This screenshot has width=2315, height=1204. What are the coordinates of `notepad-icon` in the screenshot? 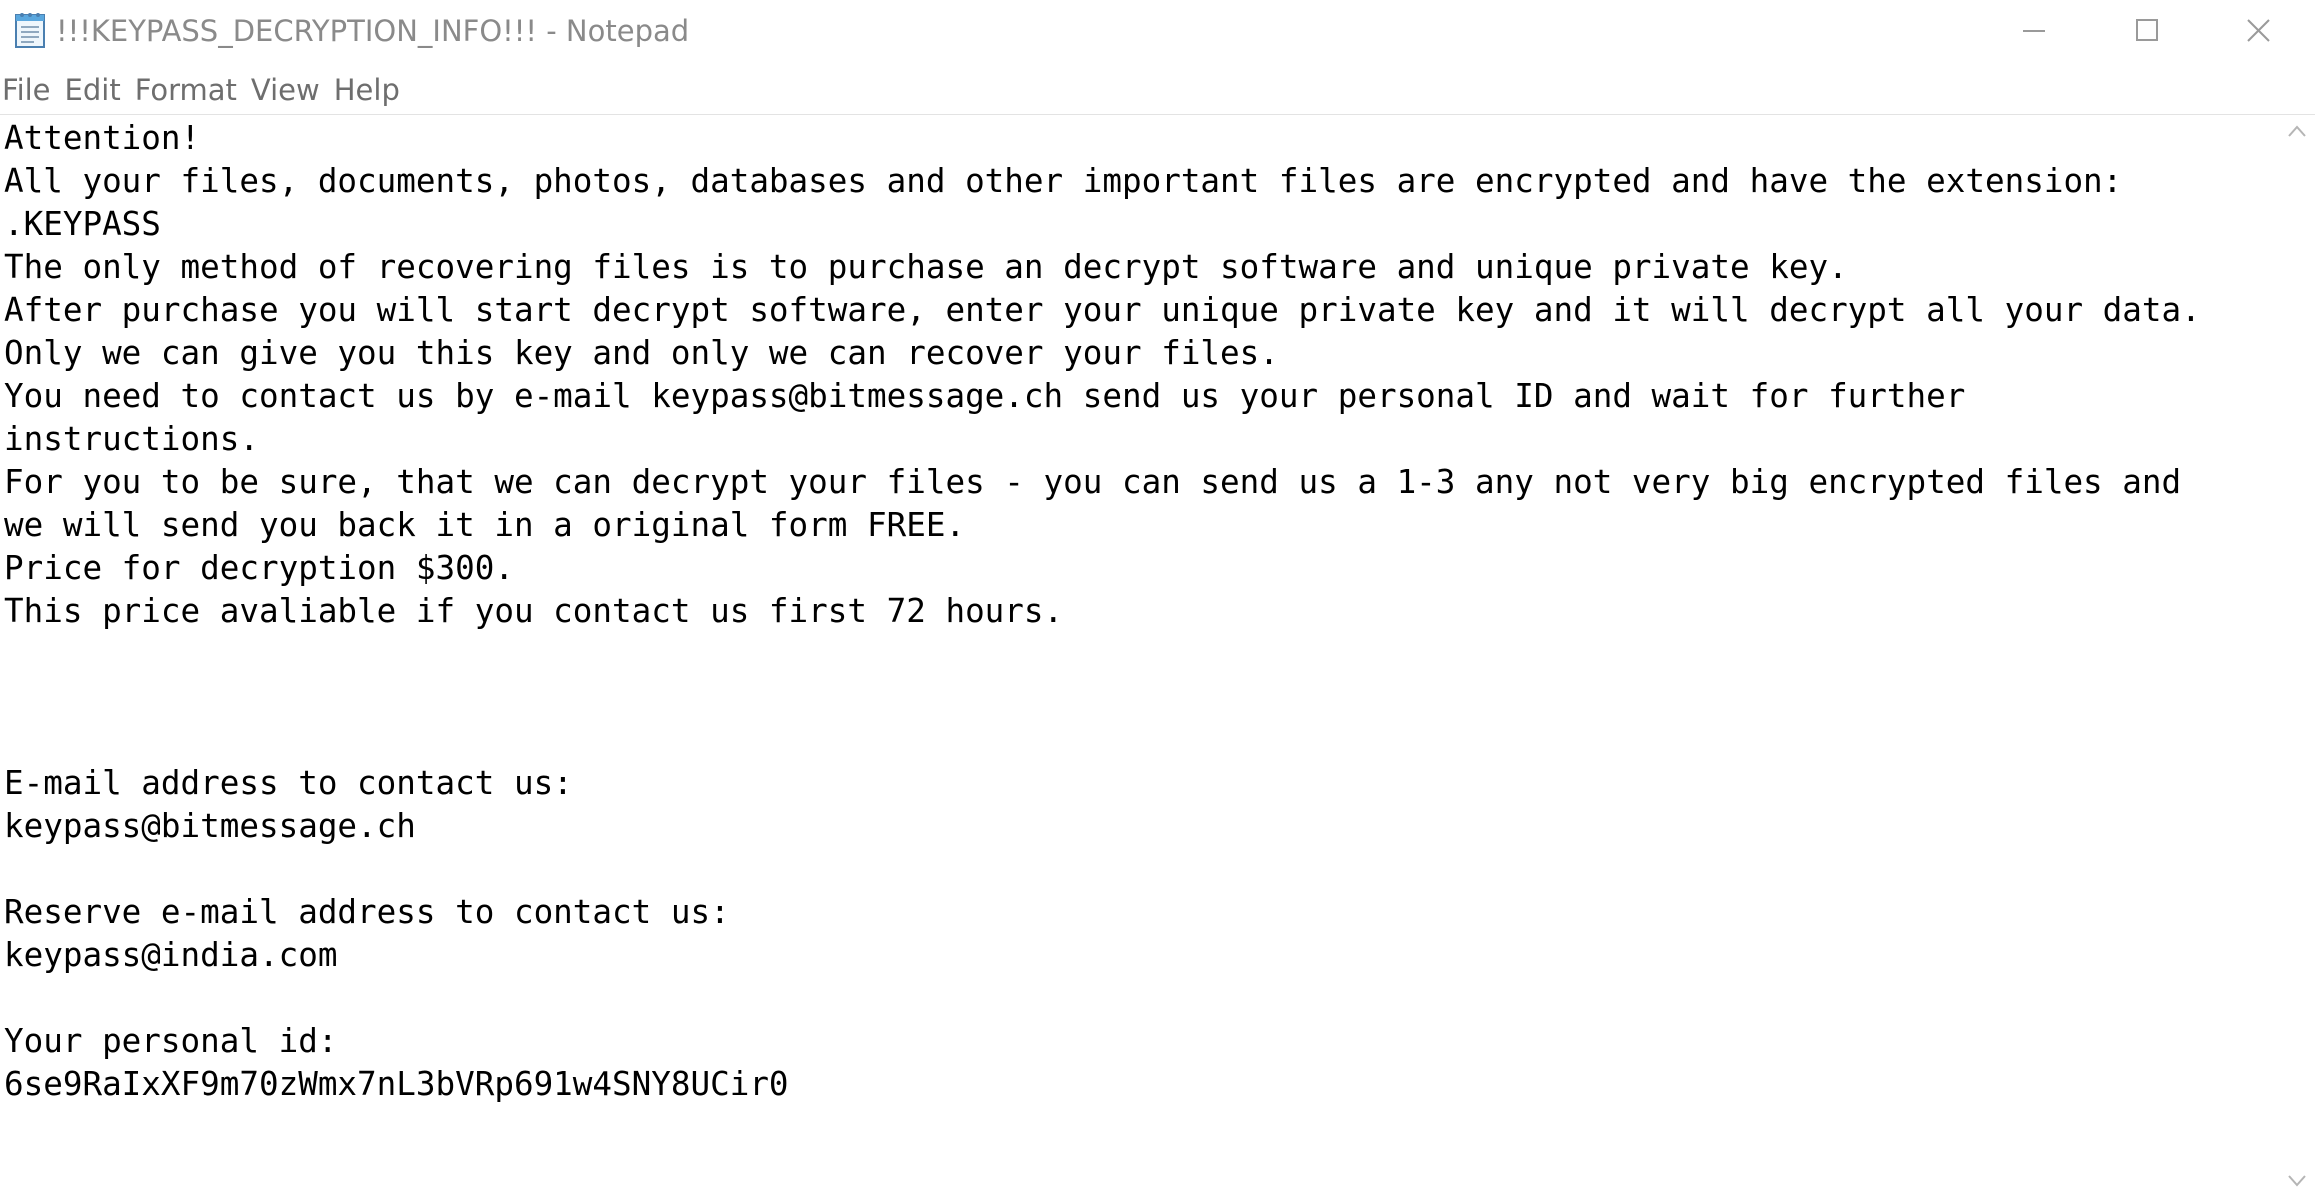 It's located at (31, 30).